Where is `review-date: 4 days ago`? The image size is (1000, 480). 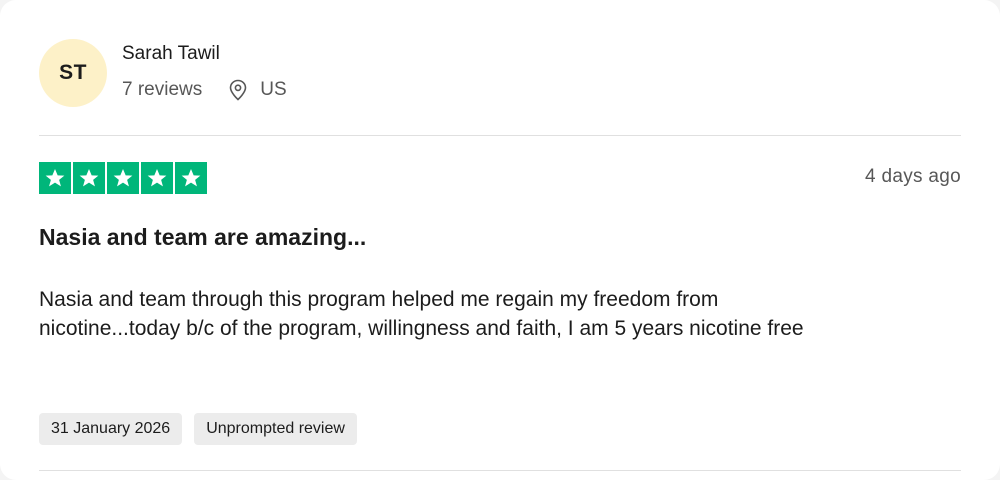
review-date: 4 days ago is located at coordinates (913, 176).